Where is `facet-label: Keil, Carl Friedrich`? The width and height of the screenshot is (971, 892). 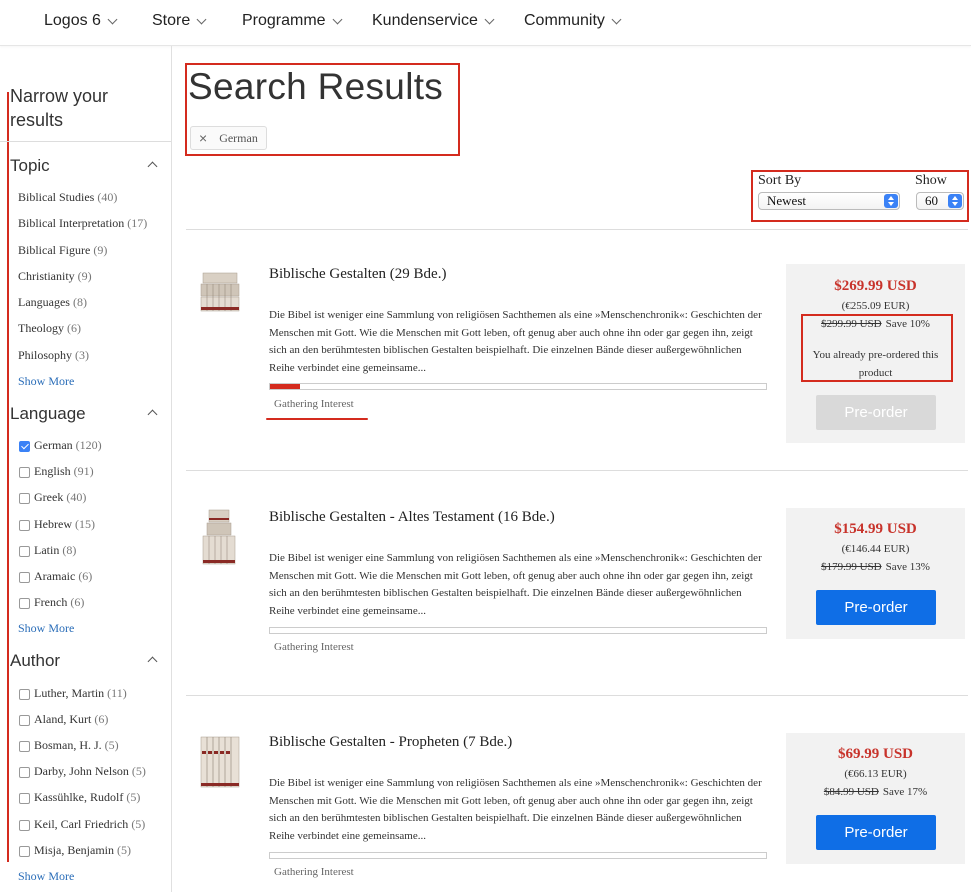
facet-label: Keil, Carl Friedrich is located at coordinates (81, 824).